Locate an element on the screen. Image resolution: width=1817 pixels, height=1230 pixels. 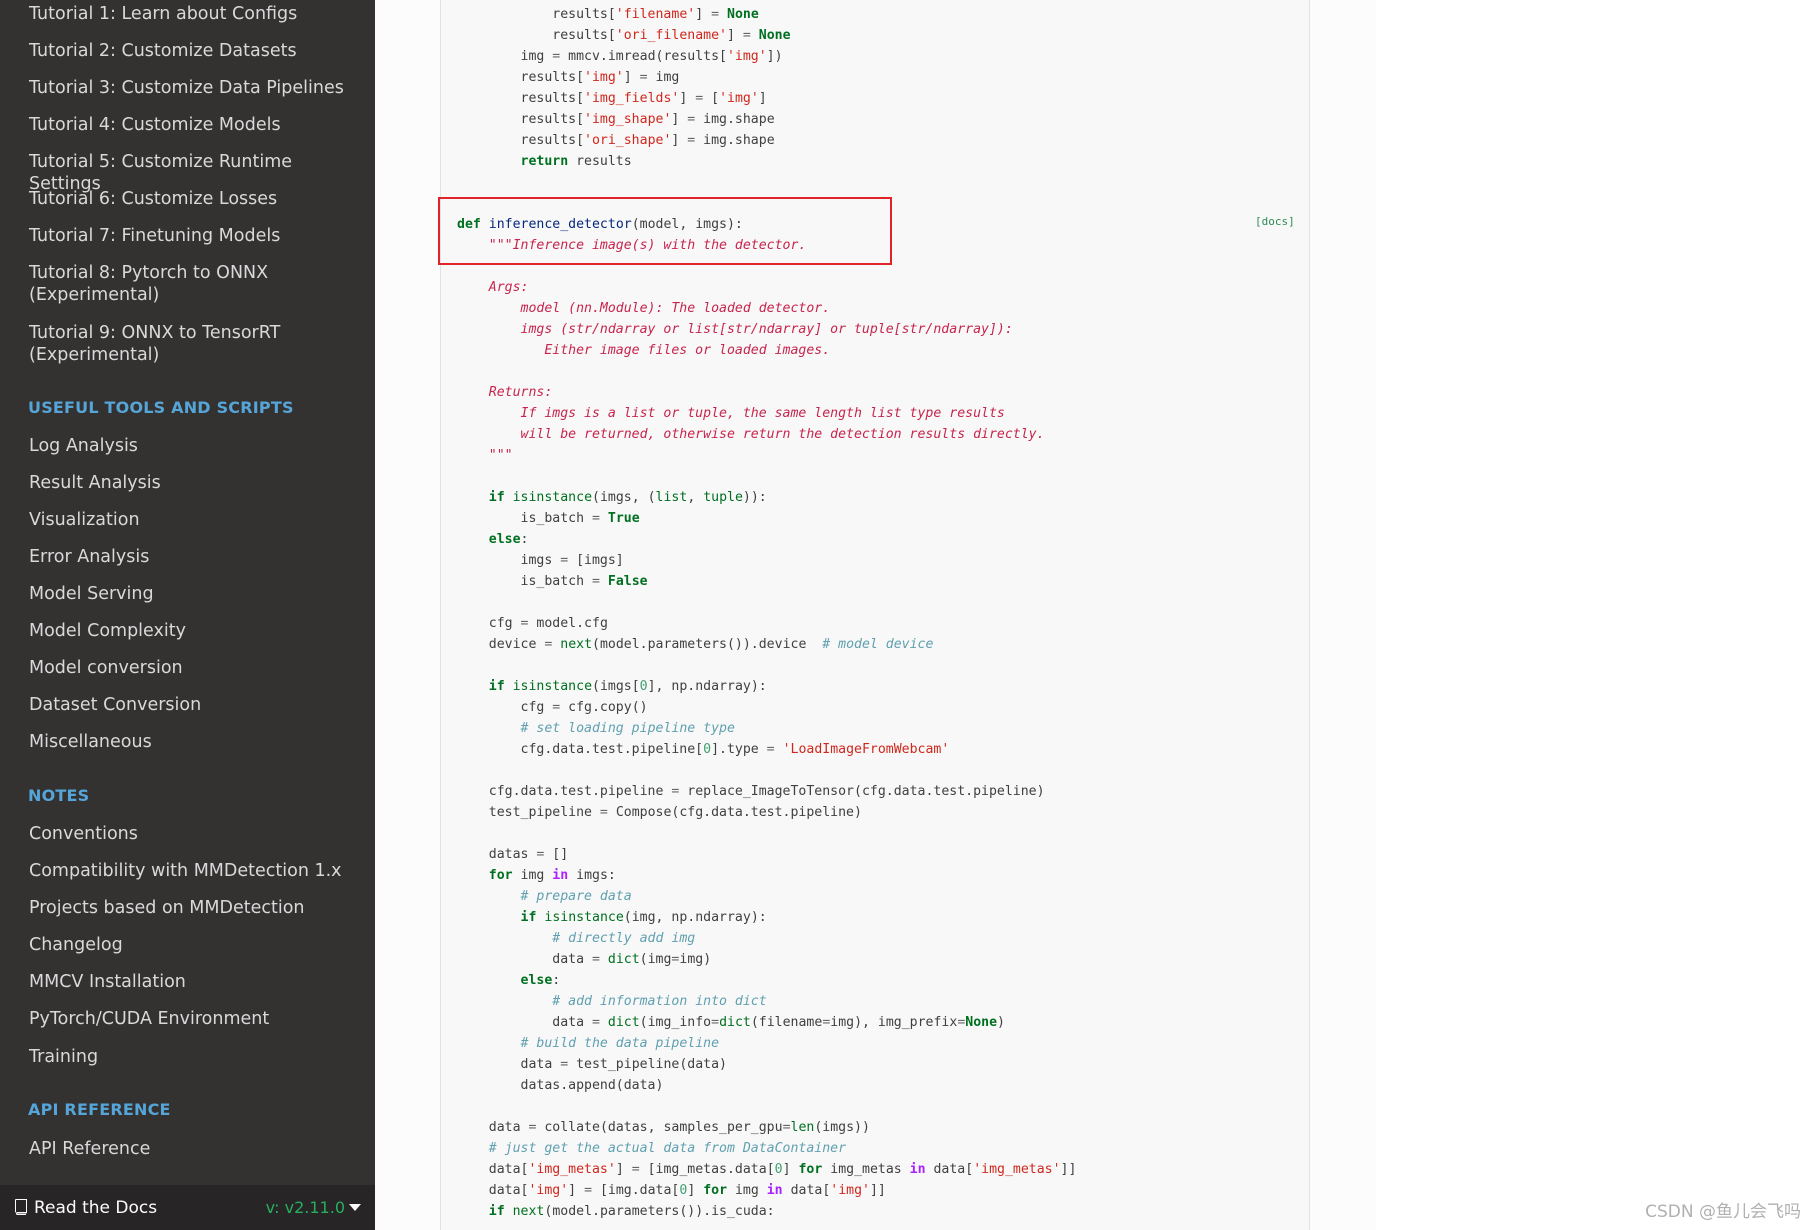
nav-item-tutorial-2: Tutorial 2: Customize Datasets is located at coordinates (194, 51).